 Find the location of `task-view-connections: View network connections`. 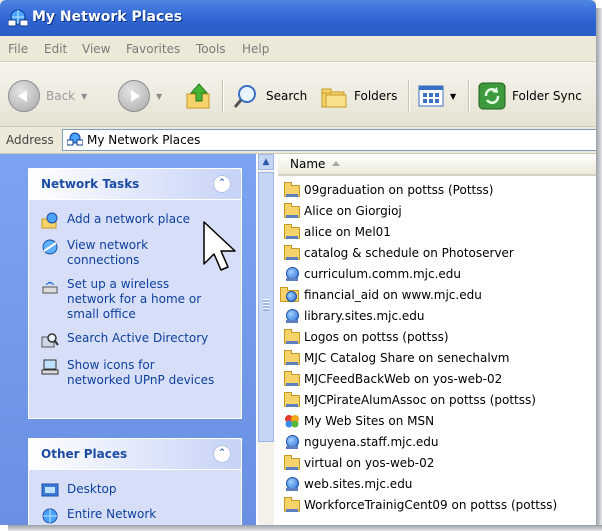

task-view-connections: View network connections is located at coordinates (129, 253).